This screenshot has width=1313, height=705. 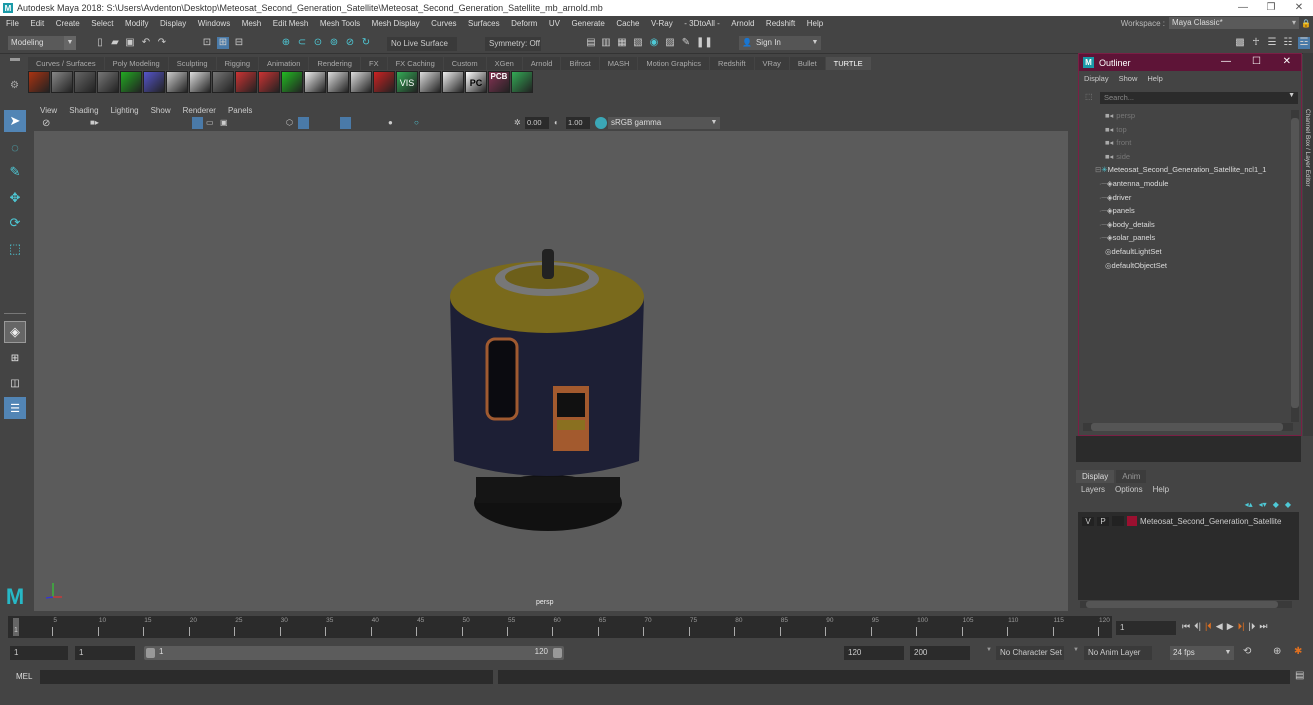 What do you see at coordinates (102, 23) in the screenshot?
I see `menu-select: Select` at bounding box center [102, 23].